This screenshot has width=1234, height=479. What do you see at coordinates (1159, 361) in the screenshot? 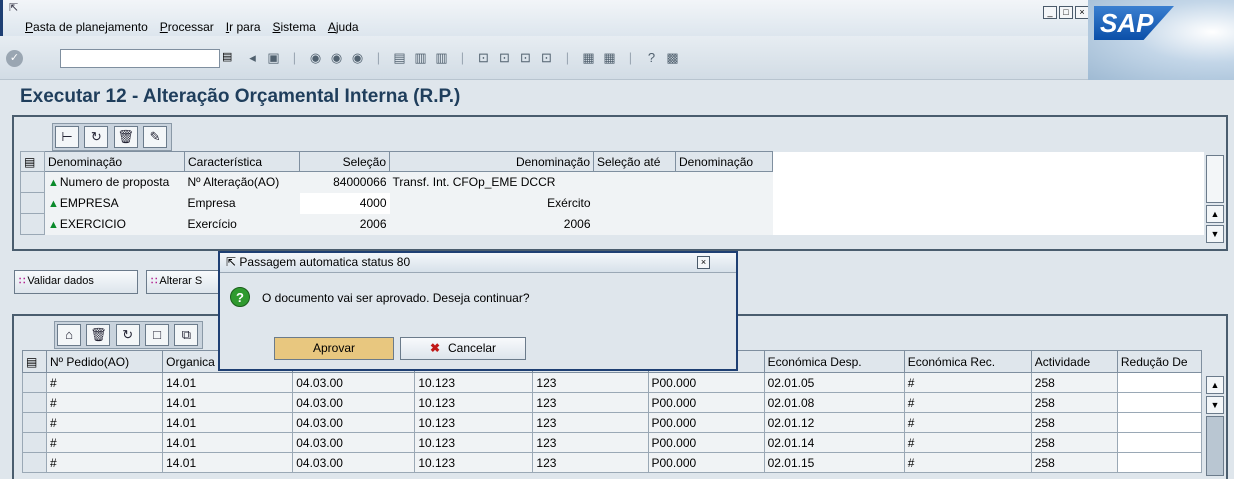
I see `col-reducao: Redução De` at bounding box center [1159, 361].